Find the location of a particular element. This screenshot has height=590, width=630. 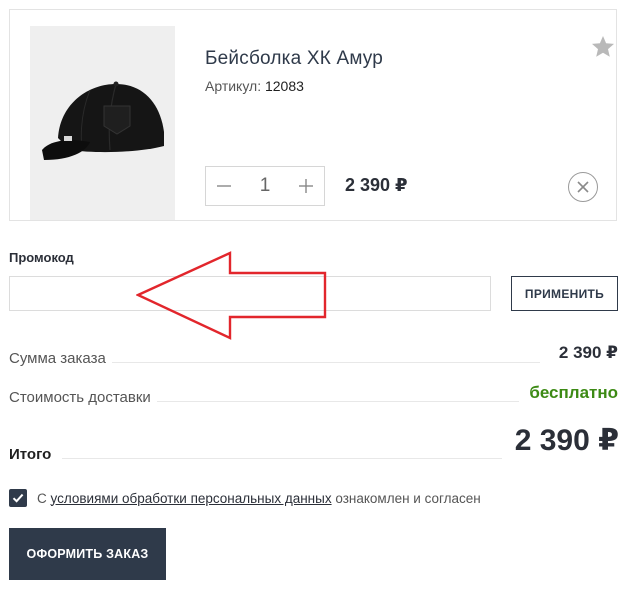

consent-prefix: С is located at coordinates (44, 498).